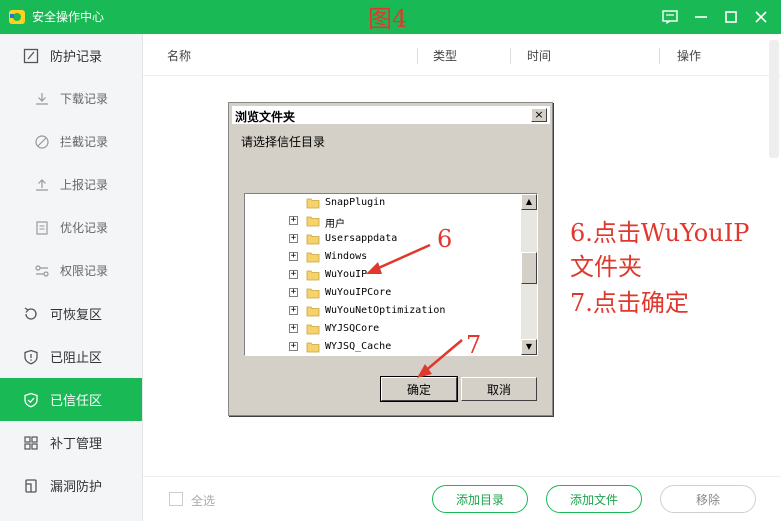 This screenshot has height=521, width=781. I want to click on shield-logo-icon, so click(17, 17).